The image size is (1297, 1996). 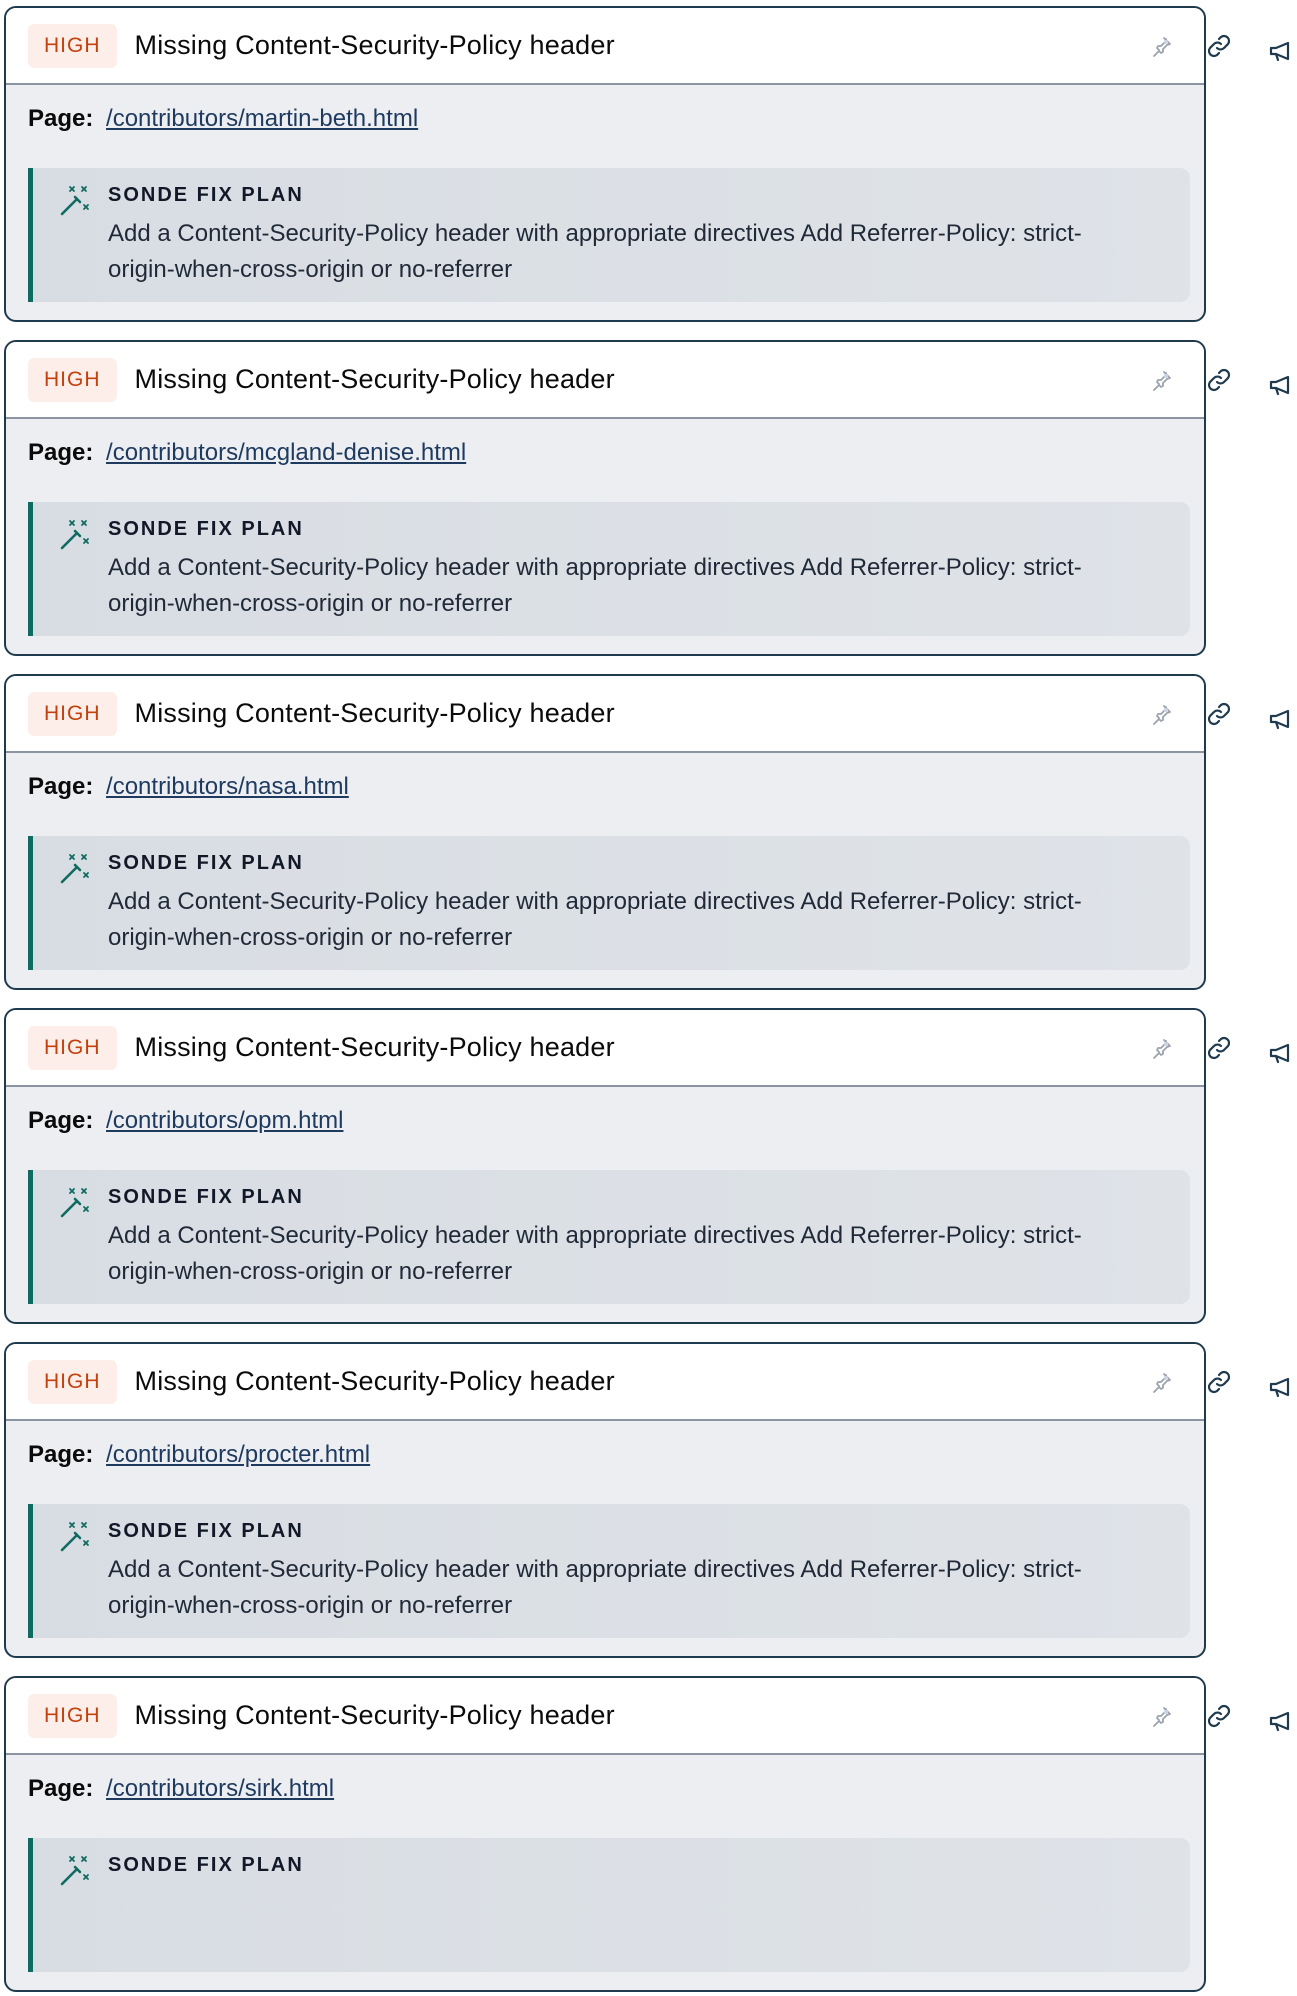 I want to click on page-line: Page: /contributors/sirk.html, so click(x=605, y=1789).